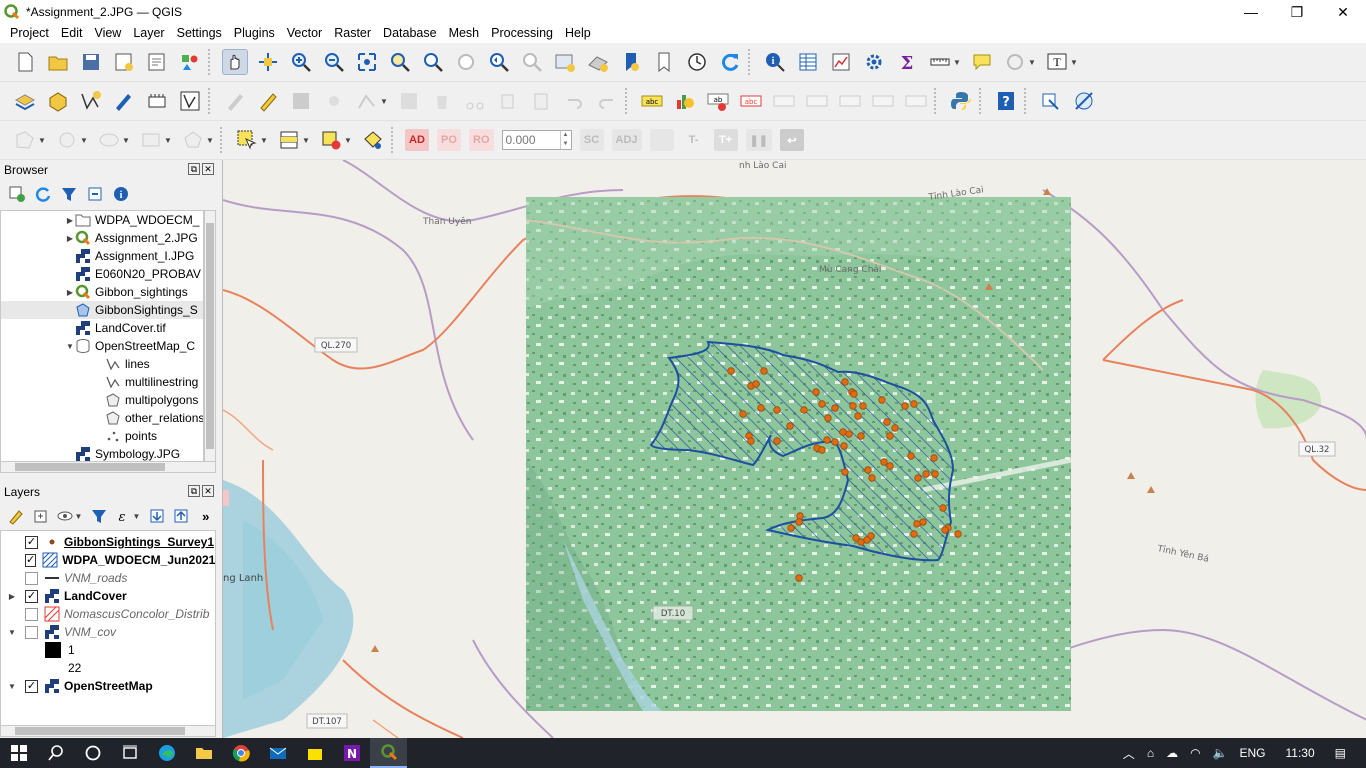  What do you see at coordinates (1195, 753) in the screenshot?
I see `wifi-icon: ◠` at bounding box center [1195, 753].